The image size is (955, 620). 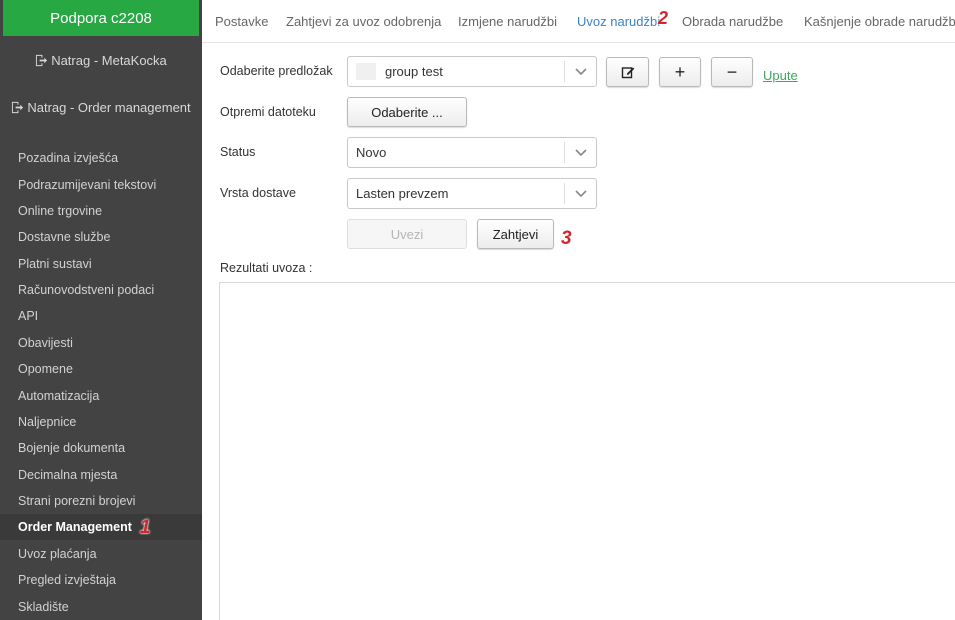 What do you see at coordinates (276, 71) in the screenshot?
I see `template-label: Odaberite predložak` at bounding box center [276, 71].